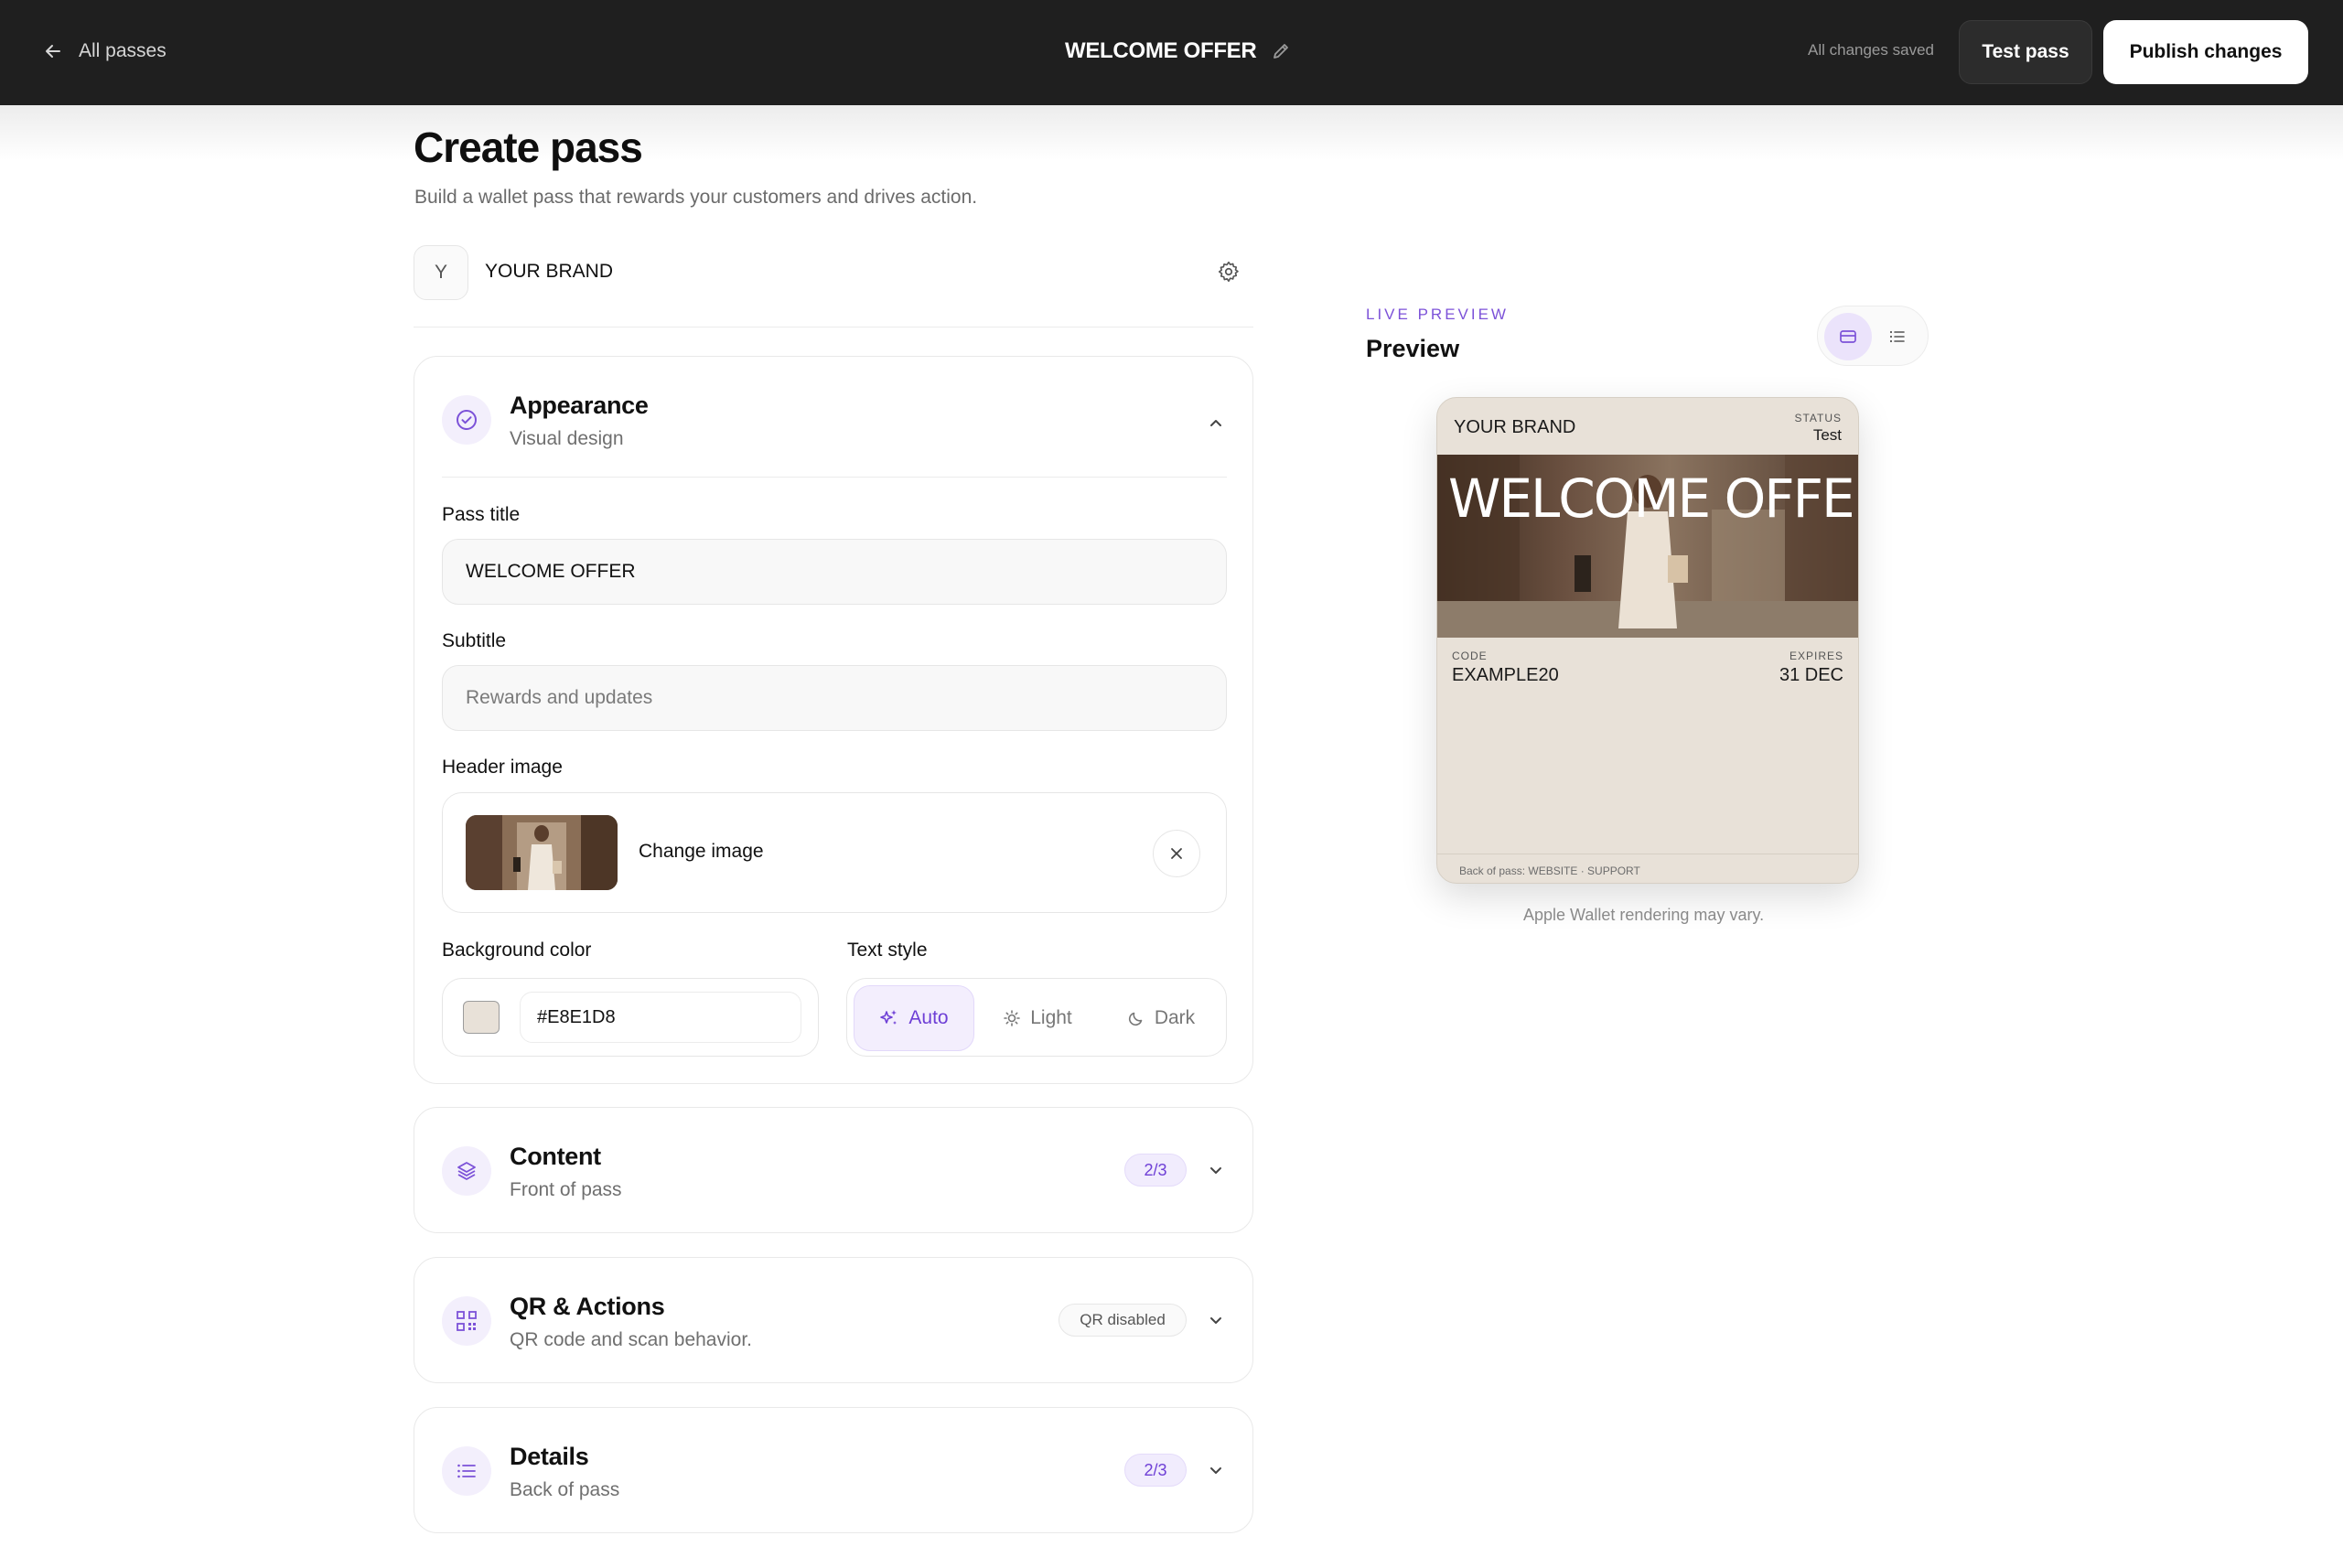 This screenshot has height=1568, width=2343. Describe the element at coordinates (834, 698) in the screenshot. I see `subtitle-input: Rewards and updates` at that location.